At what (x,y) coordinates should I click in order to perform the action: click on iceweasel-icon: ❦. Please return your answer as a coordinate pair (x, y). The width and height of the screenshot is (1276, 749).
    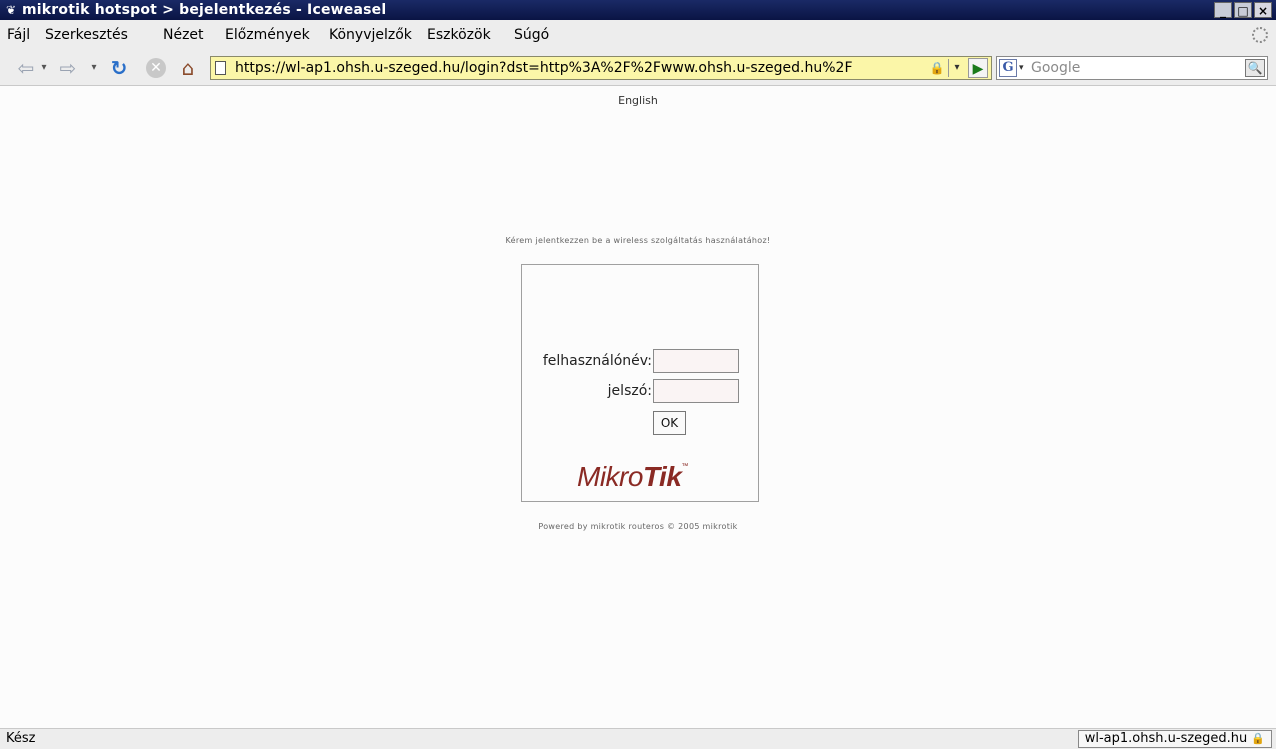
    Looking at the image, I should click on (11, 10).